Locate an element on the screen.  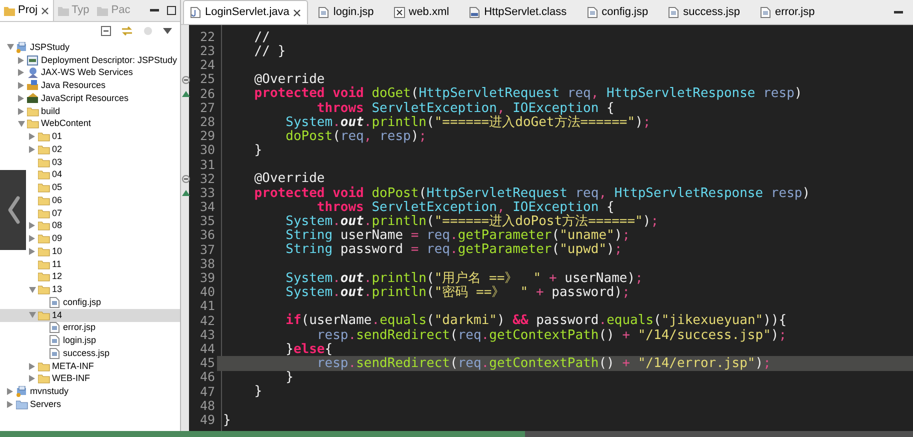
tree-item: 08 is located at coordinates (45, 226).